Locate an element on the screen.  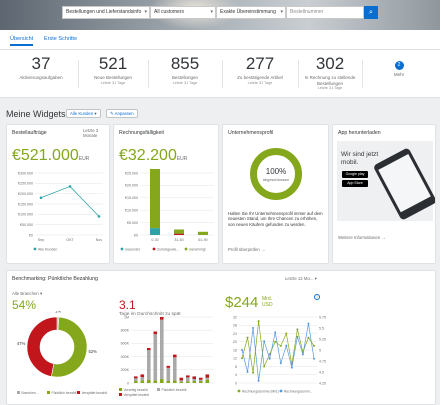
order-number-input: Bestellnummer is located at coordinates (325, 12).